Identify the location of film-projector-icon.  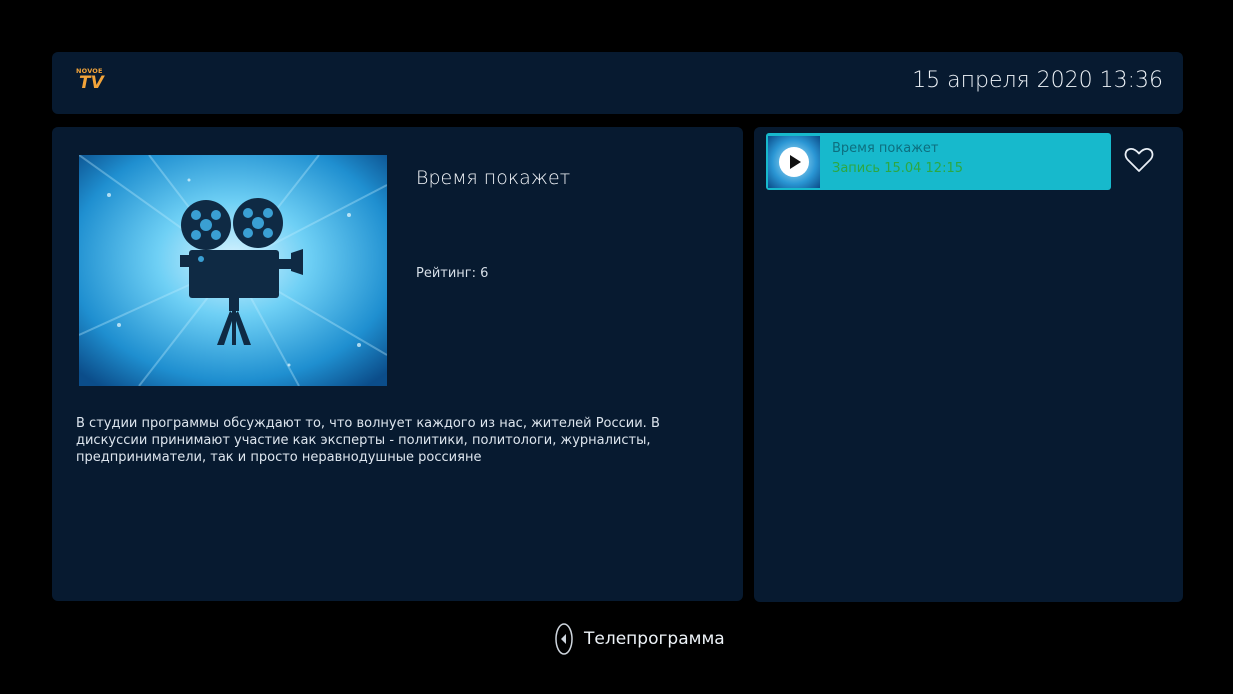
(233, 270).